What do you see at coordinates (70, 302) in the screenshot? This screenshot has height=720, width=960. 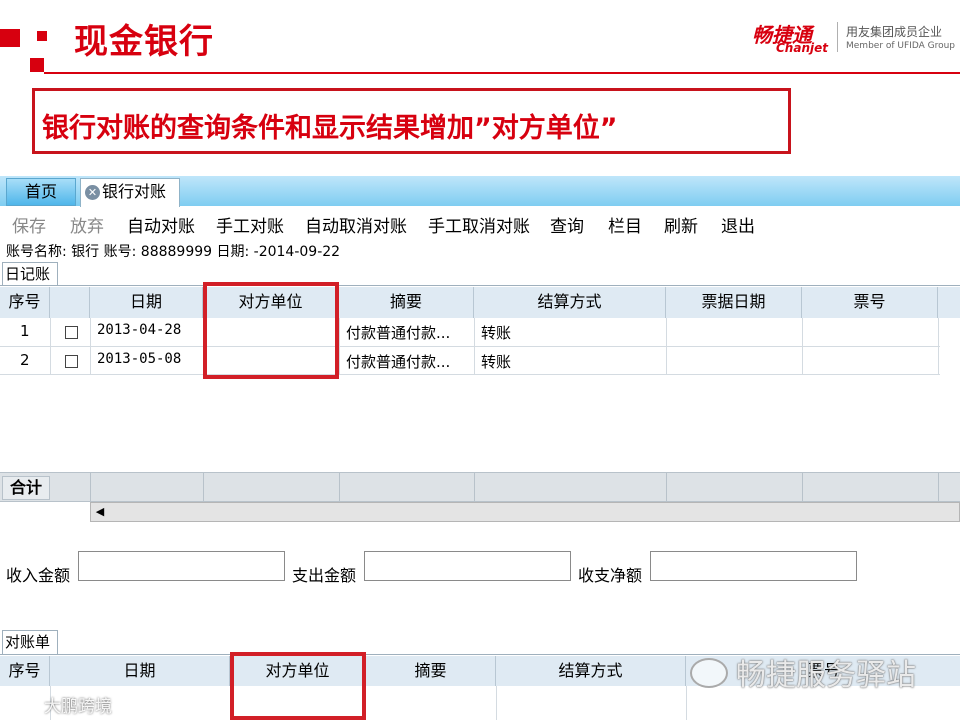 I see `column-header-check` at bounding box center [70, 302].